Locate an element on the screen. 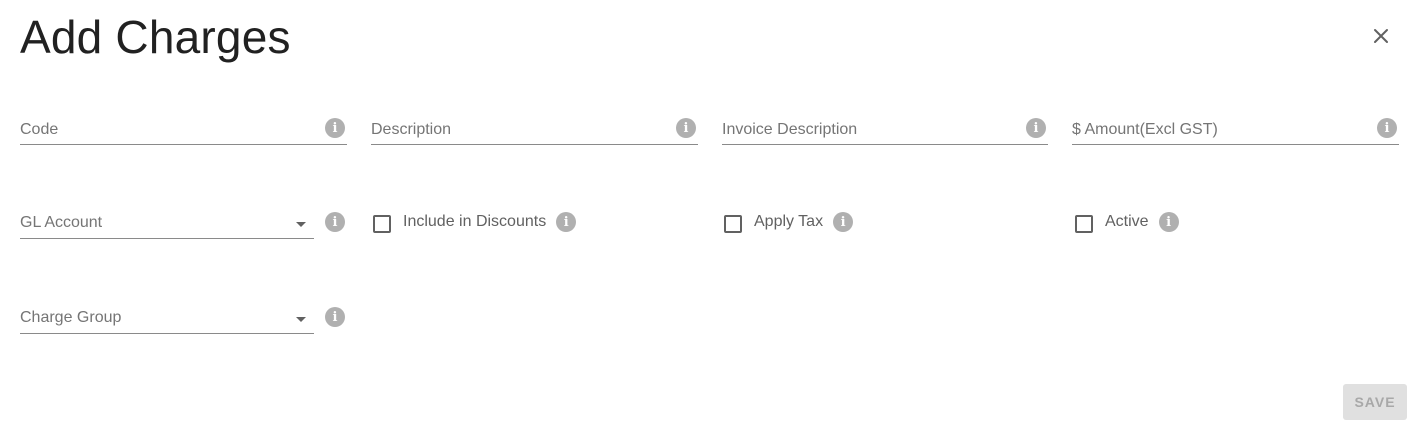 The image size is (1417, 428). include-in-discounts-info-icon: i is located at coordinates (566, 222).